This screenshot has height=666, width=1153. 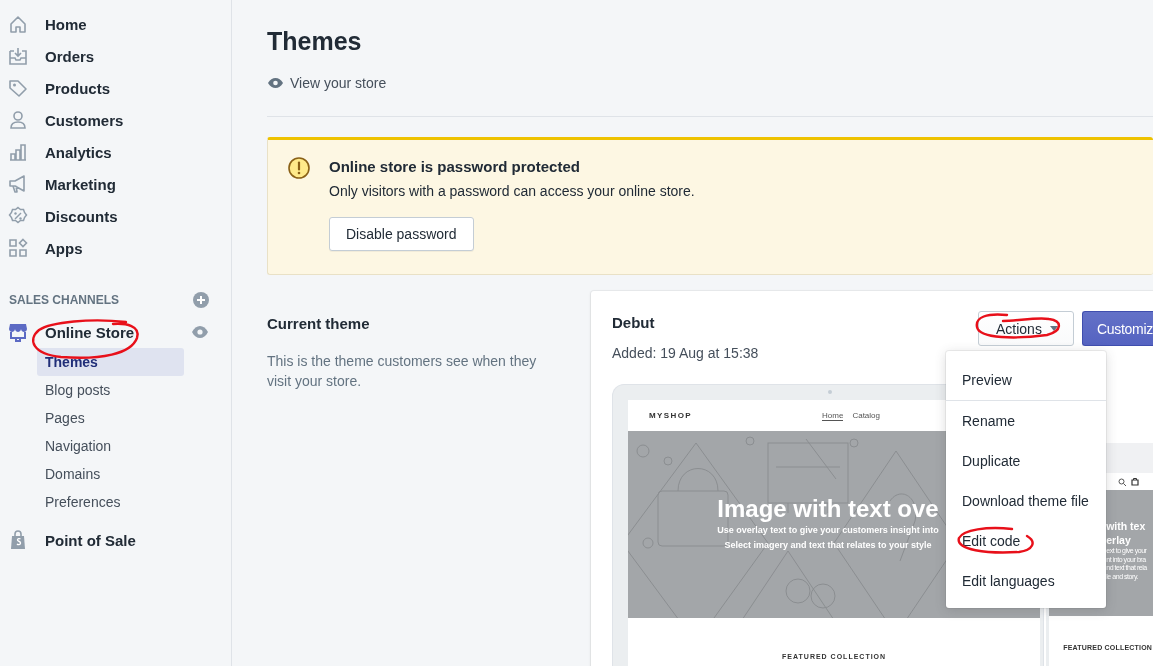 I want to click on view-store-link: View your store, so click(x=327, y=83).